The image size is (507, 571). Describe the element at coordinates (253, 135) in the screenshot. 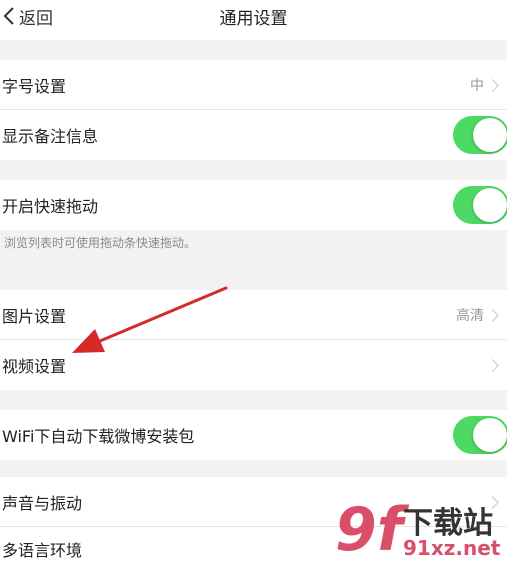

I see `show-remark-row: 显示备注信息` at that location.